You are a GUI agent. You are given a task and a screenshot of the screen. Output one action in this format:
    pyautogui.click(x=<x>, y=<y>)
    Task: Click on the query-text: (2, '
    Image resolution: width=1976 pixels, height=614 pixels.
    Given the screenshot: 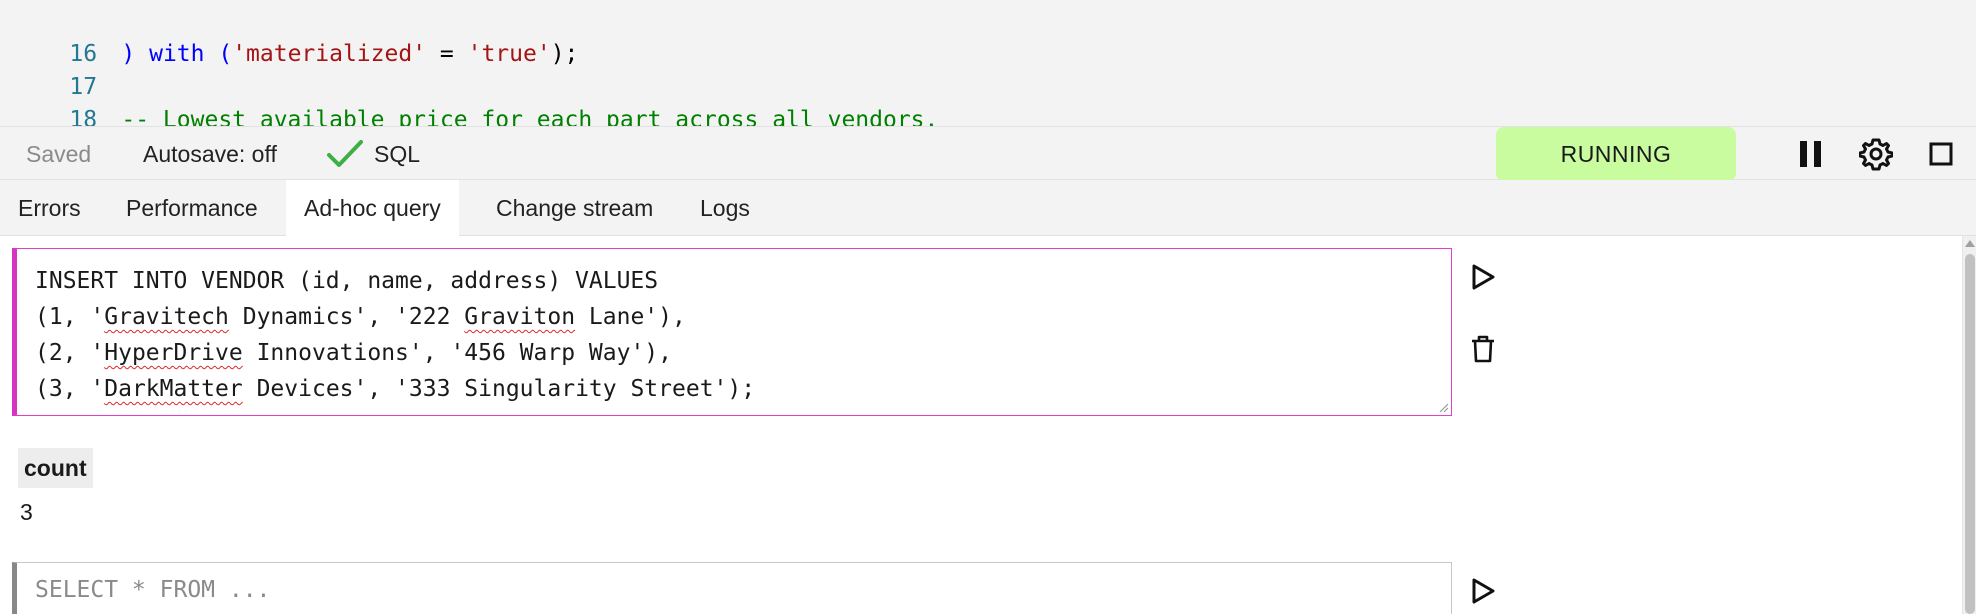 What is the action you would take?
    pyautogui.click(x=70, y=353)
    